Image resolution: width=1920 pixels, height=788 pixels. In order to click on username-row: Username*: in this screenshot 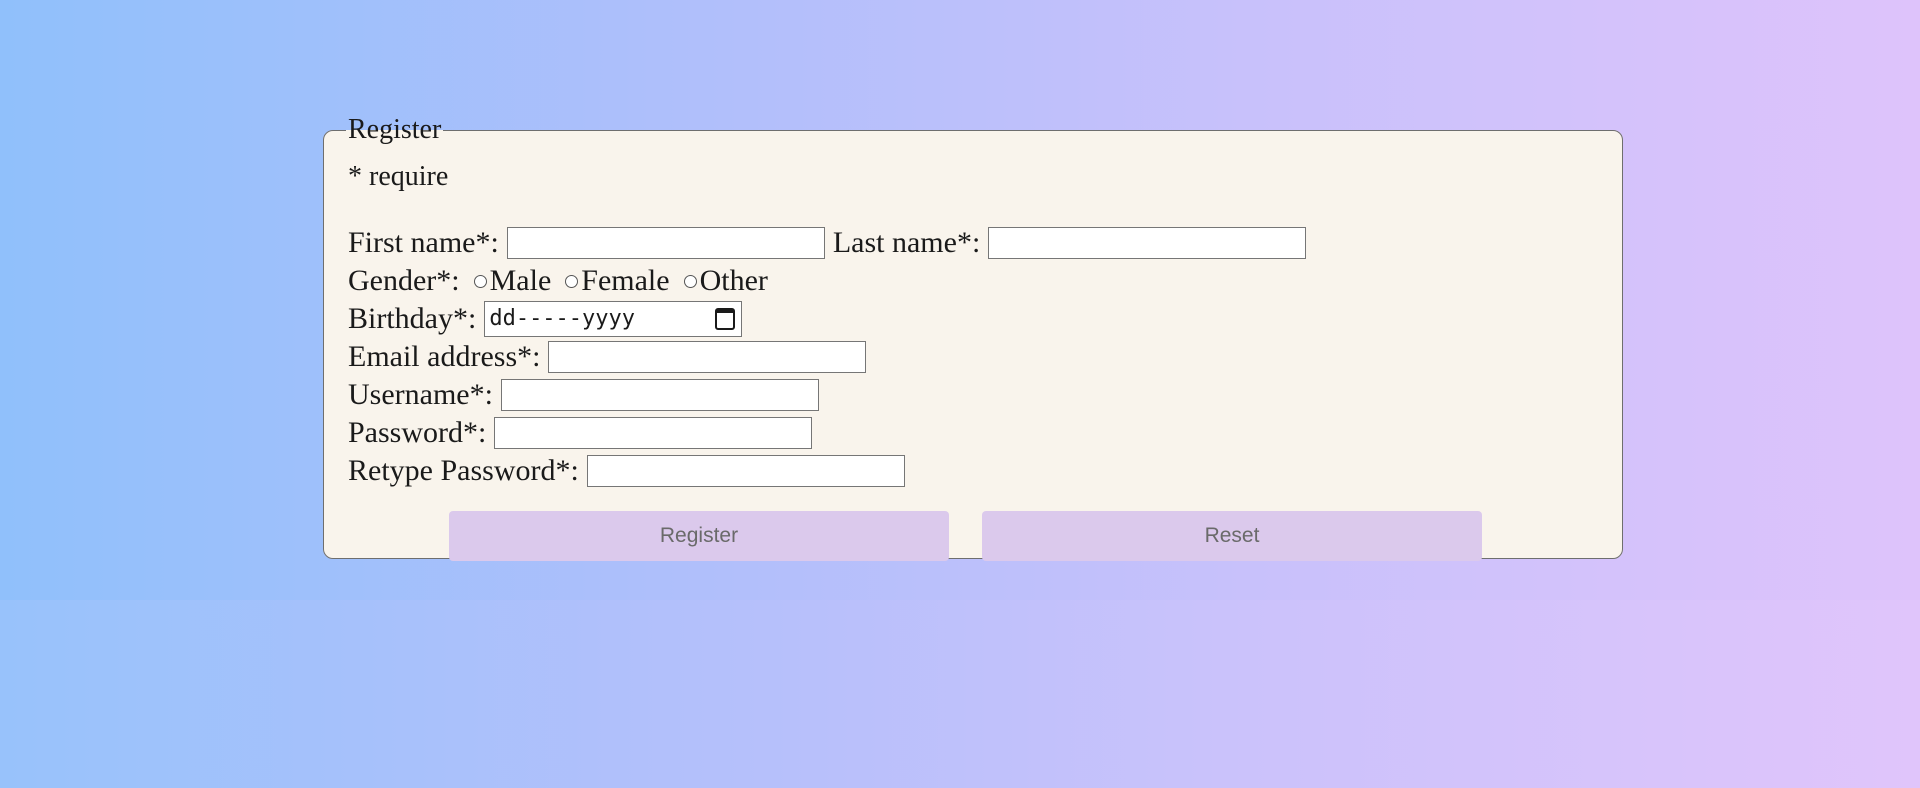, I will do `click(973, 395)`.